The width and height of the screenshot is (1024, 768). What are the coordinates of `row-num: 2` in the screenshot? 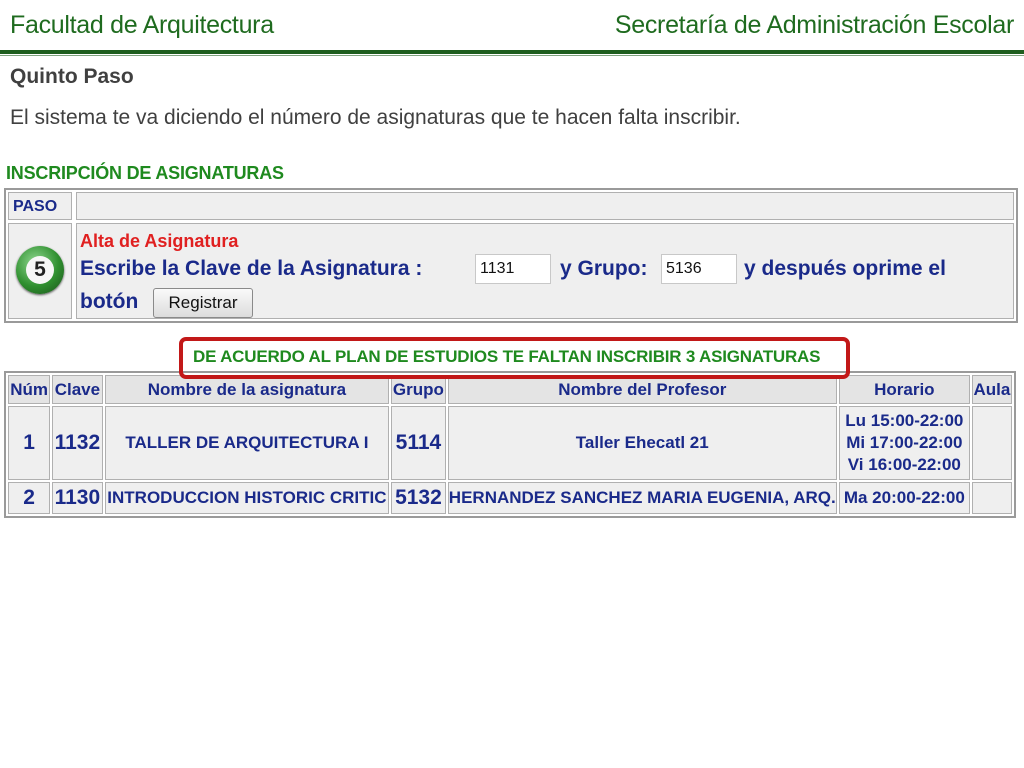 It's located at (29, 498).